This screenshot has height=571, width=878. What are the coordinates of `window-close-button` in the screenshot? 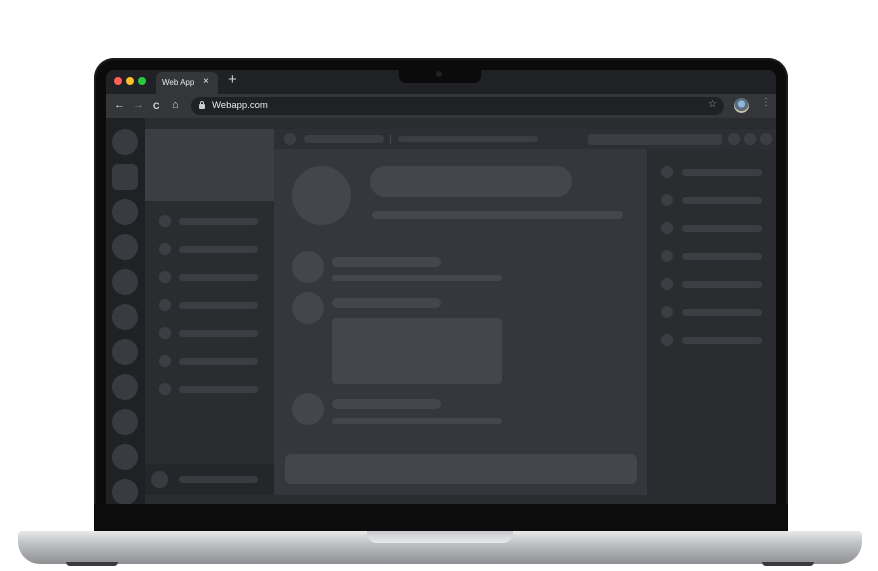 It's located at (118, 81).